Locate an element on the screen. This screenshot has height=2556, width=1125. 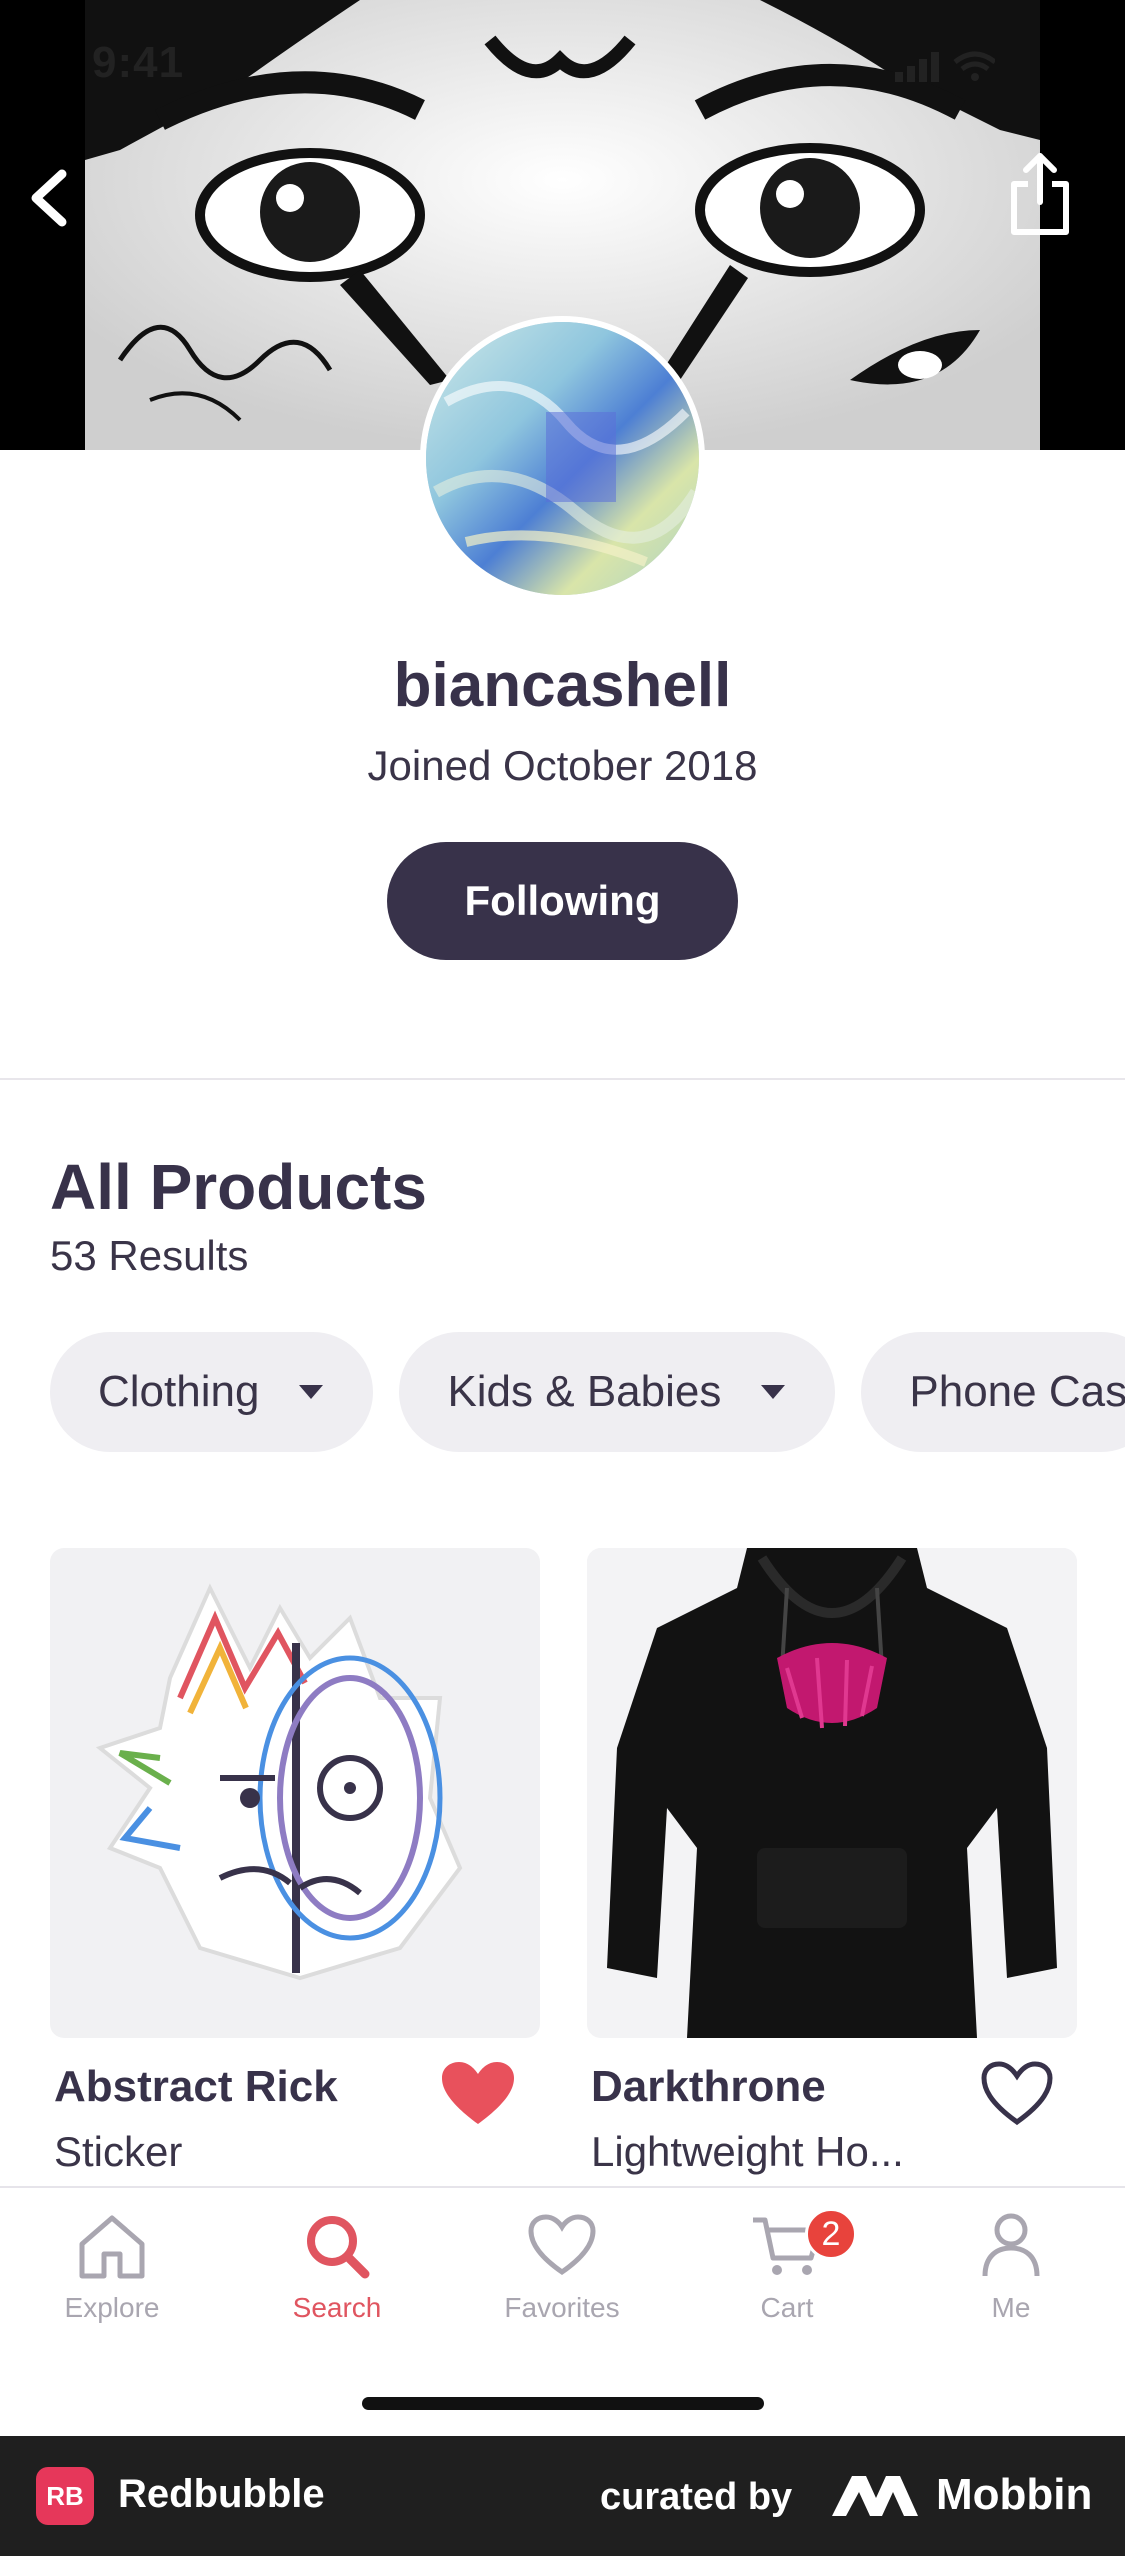
product-type: Sticker is located at coordinates (118, 2151).